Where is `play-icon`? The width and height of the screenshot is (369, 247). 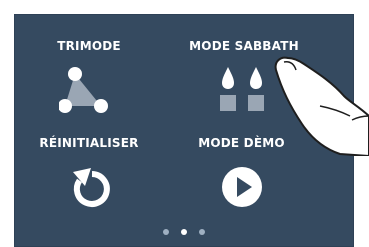
play-icon is located at coordinates (242, 187).